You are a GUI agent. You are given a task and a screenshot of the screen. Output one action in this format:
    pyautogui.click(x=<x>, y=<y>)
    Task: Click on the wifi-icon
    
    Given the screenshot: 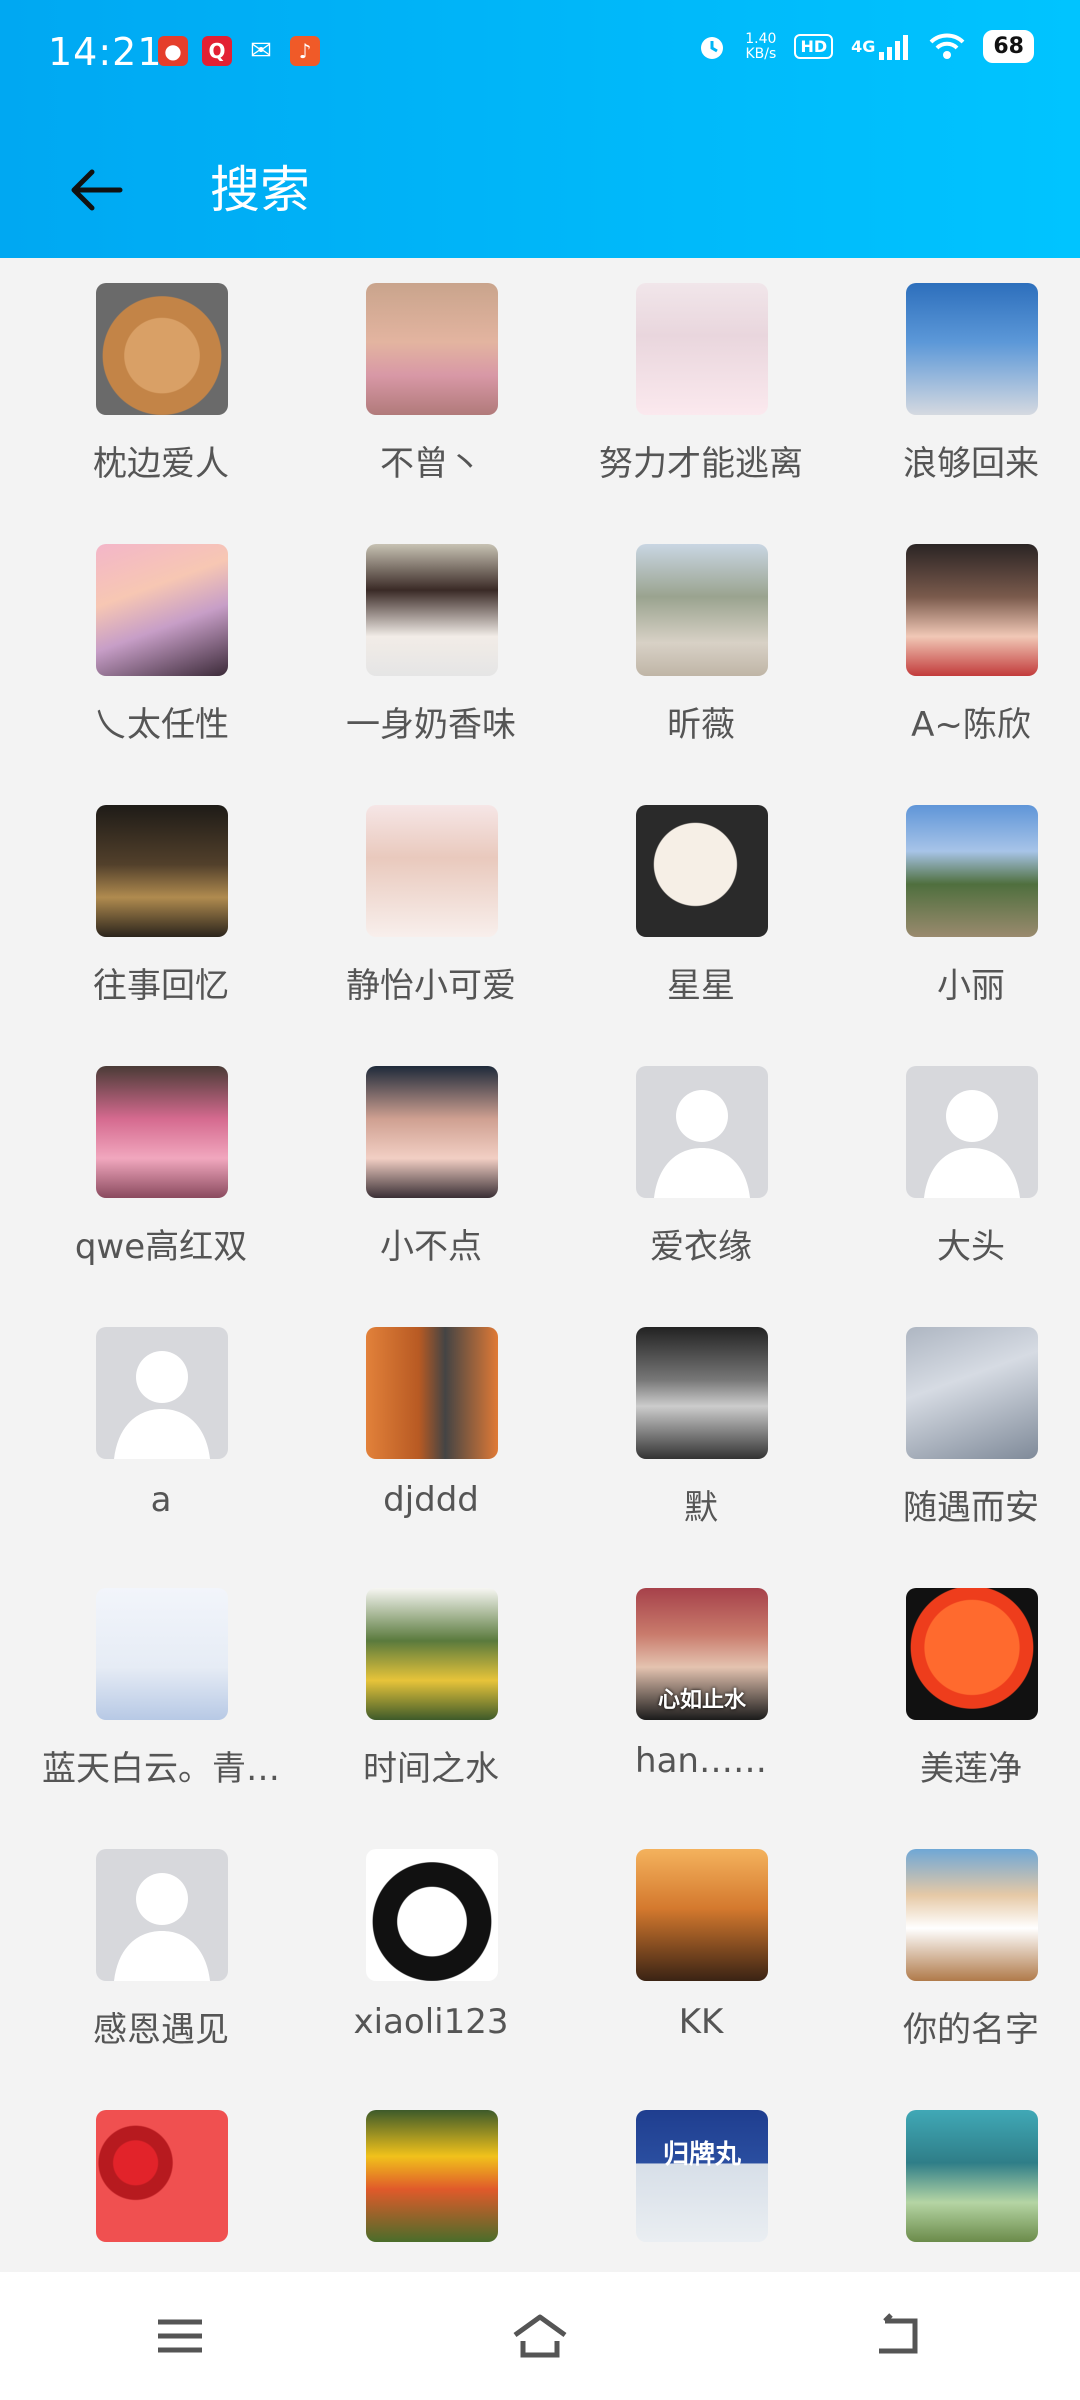 What is the action you would take?
    pyautogui.click(x=947, y=47)
    